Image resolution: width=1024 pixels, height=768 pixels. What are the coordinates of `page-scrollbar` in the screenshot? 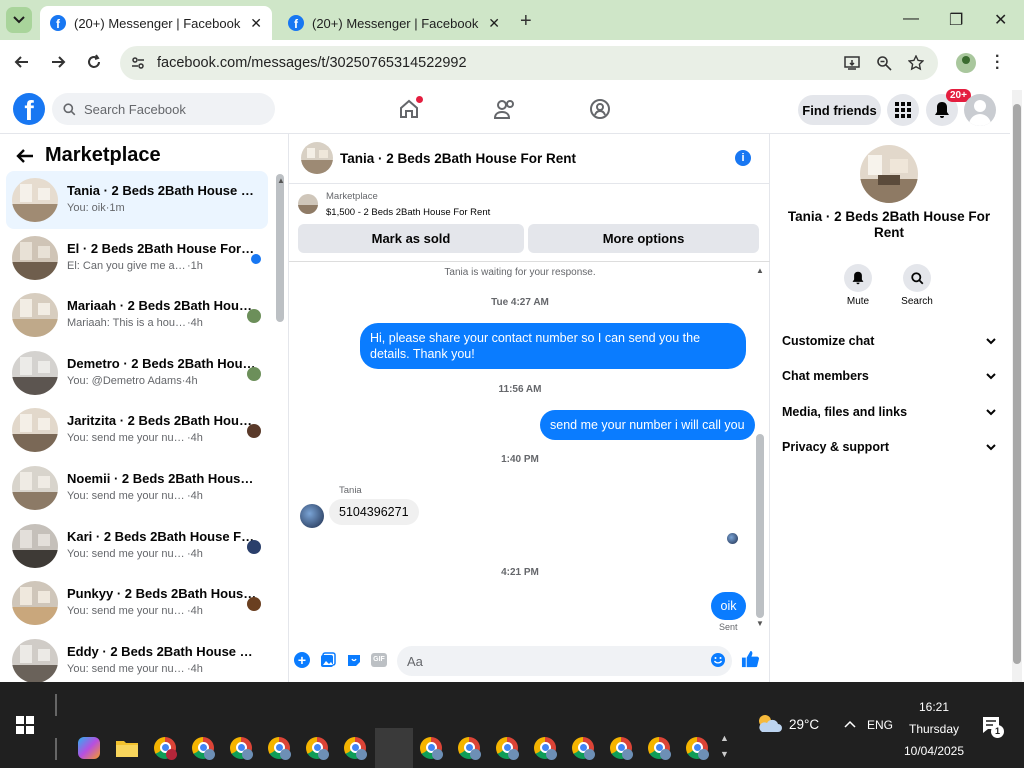 It's located at (1017, 386).